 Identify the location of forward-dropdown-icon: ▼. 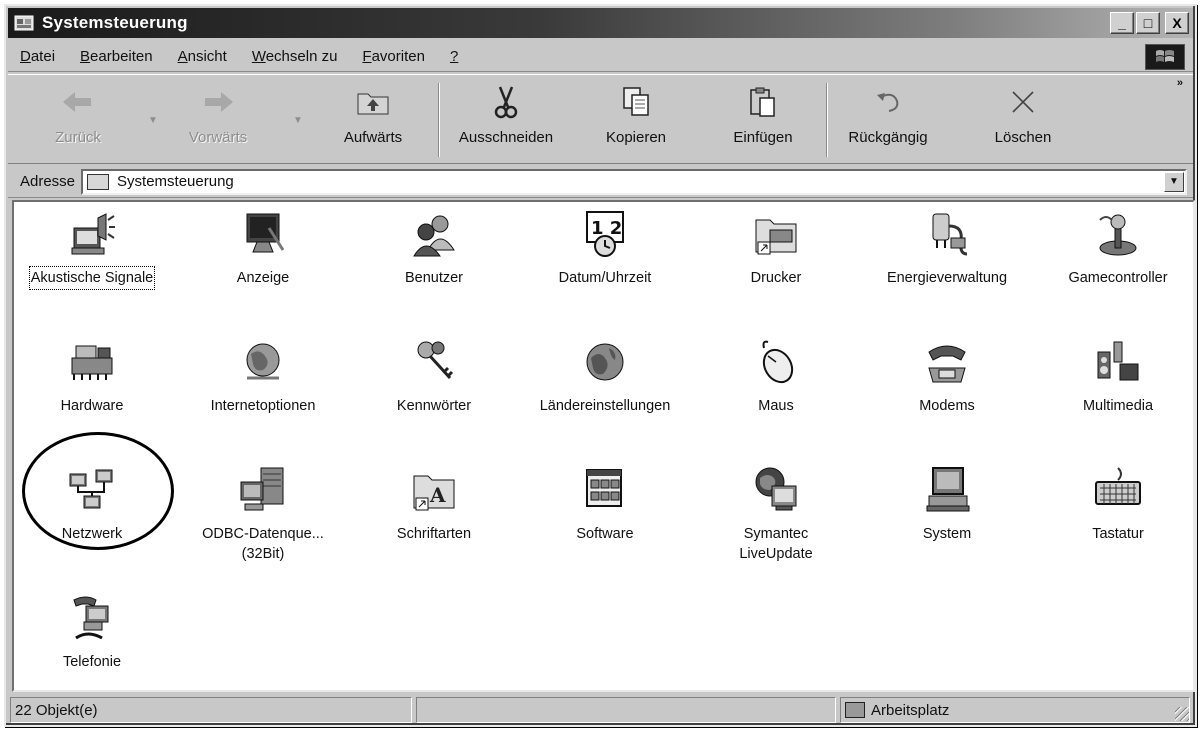
(298, 120).